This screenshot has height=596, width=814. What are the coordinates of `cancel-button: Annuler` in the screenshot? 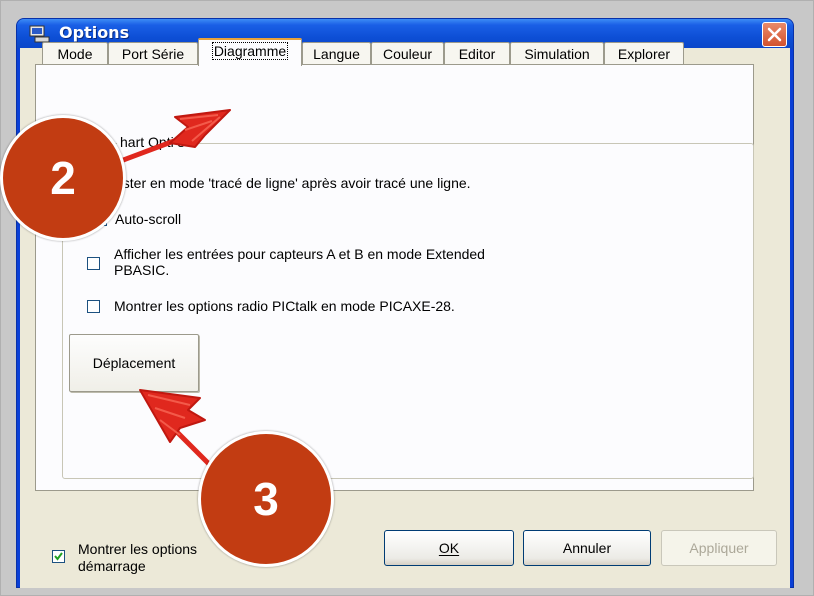 It's located at (587, 548).